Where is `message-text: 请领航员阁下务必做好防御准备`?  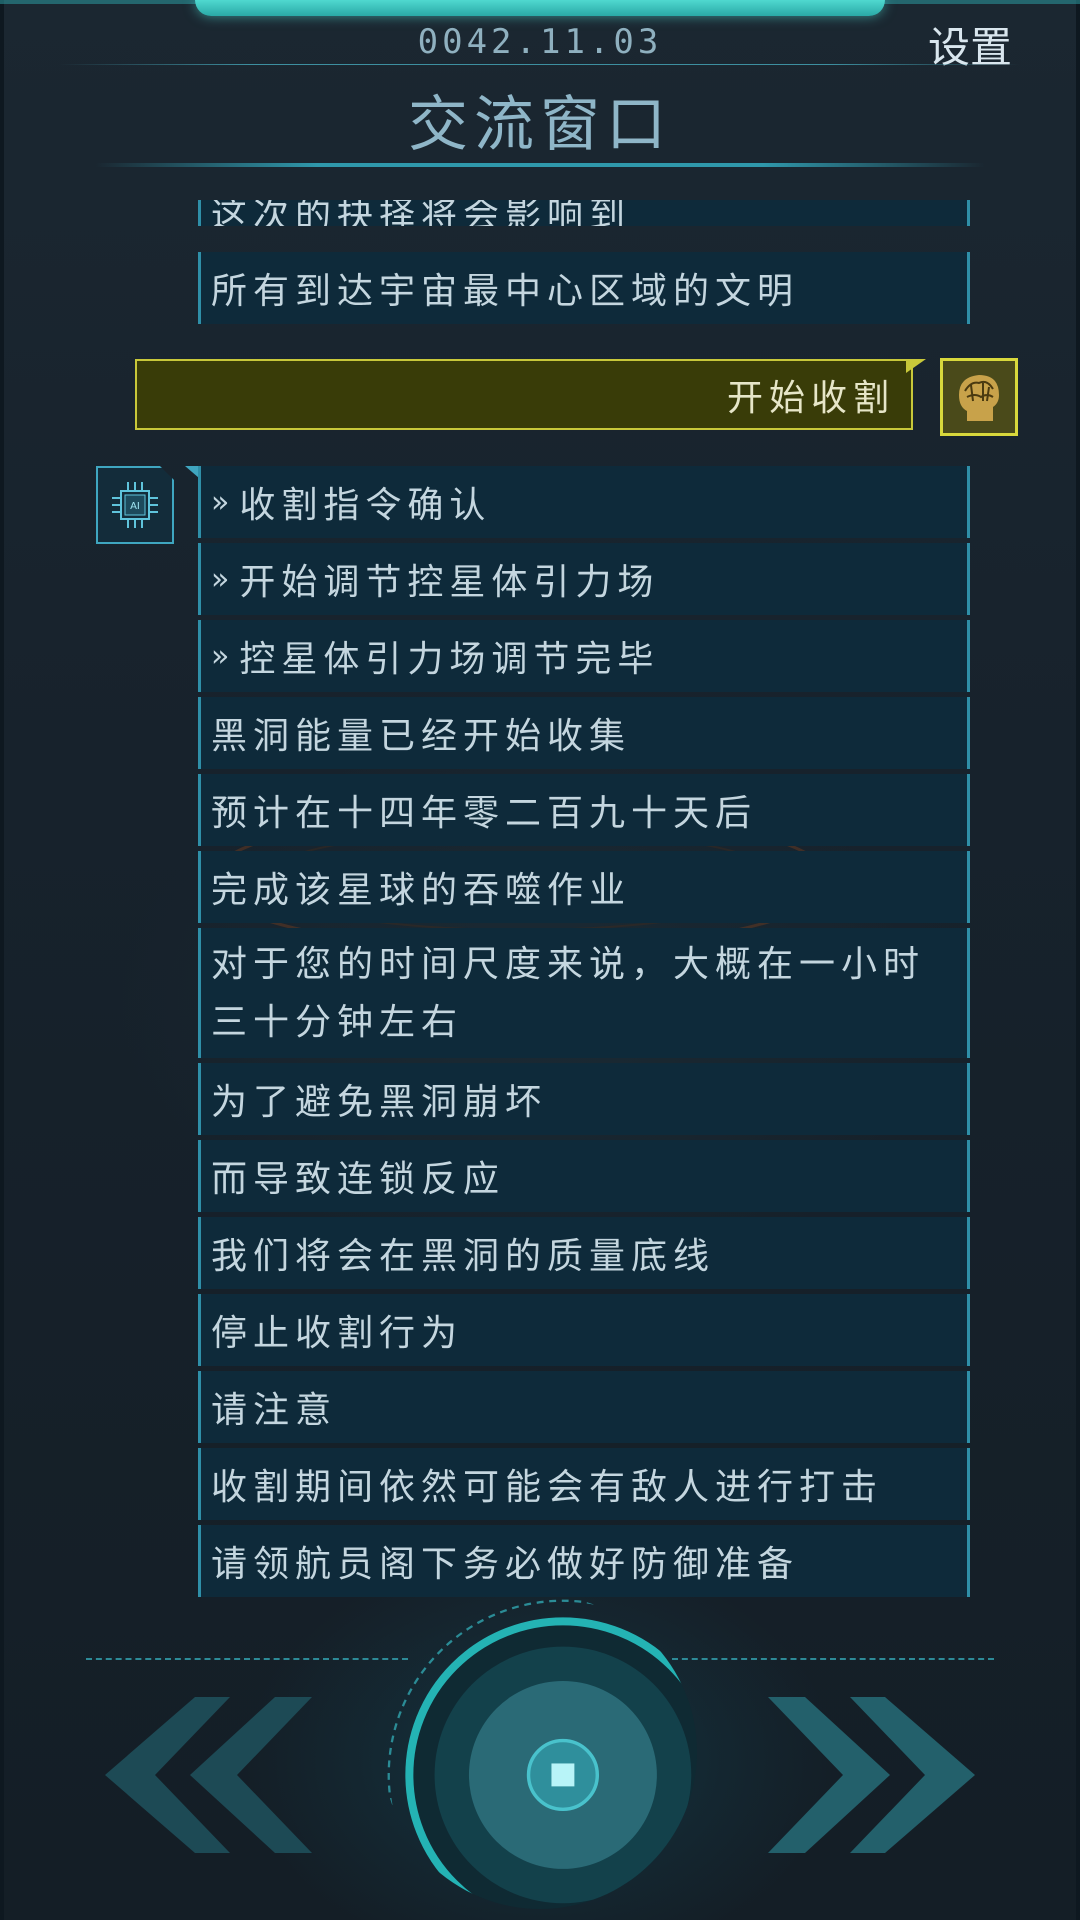 message-text: 请领航员阁下务必做好防御准备 is located at coordinates (505, 1564).